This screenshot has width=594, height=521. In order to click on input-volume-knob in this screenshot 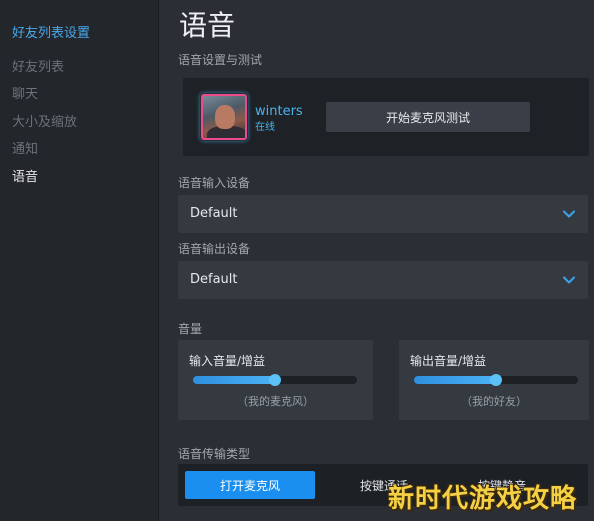, I will do `click(275, 380)`.